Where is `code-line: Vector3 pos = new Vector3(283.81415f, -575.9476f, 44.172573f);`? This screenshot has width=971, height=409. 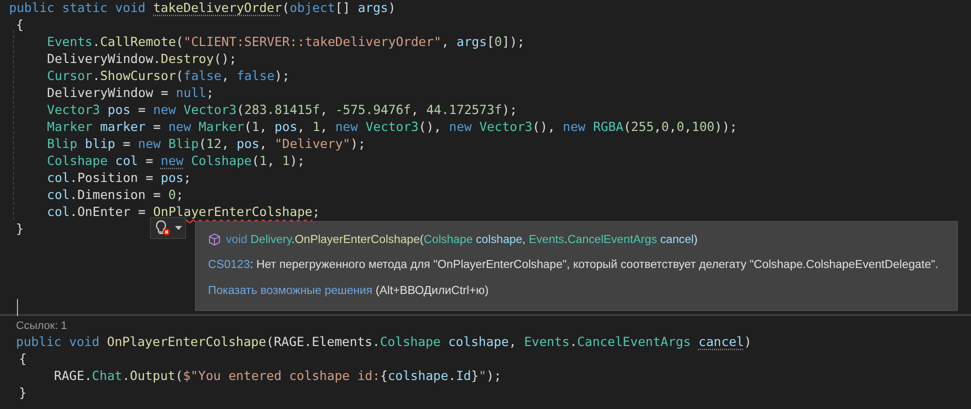 code-line: Vector3 pos = new Vector3(283.81415f, -575.9476f, 44.172573f); is located at coordinates (282, 109).